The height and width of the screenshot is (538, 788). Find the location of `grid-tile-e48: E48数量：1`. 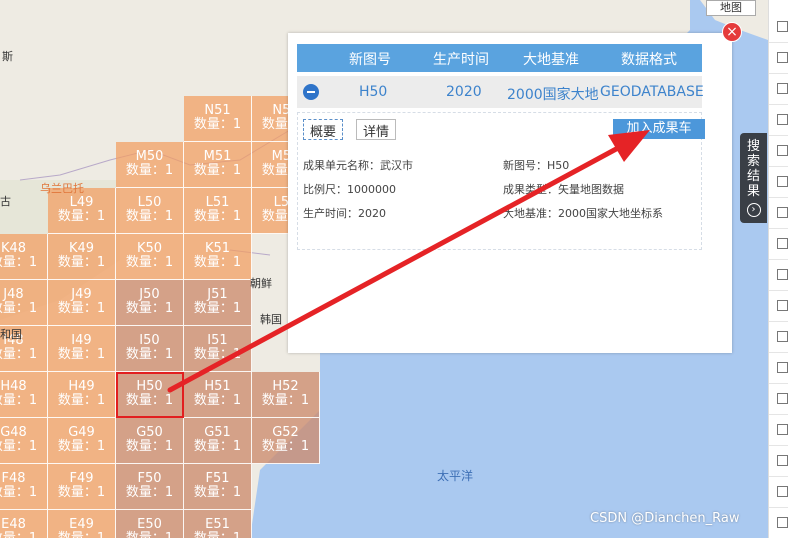

grid-tile-e48: E48数量：1 is located at coordinates (24, 524).